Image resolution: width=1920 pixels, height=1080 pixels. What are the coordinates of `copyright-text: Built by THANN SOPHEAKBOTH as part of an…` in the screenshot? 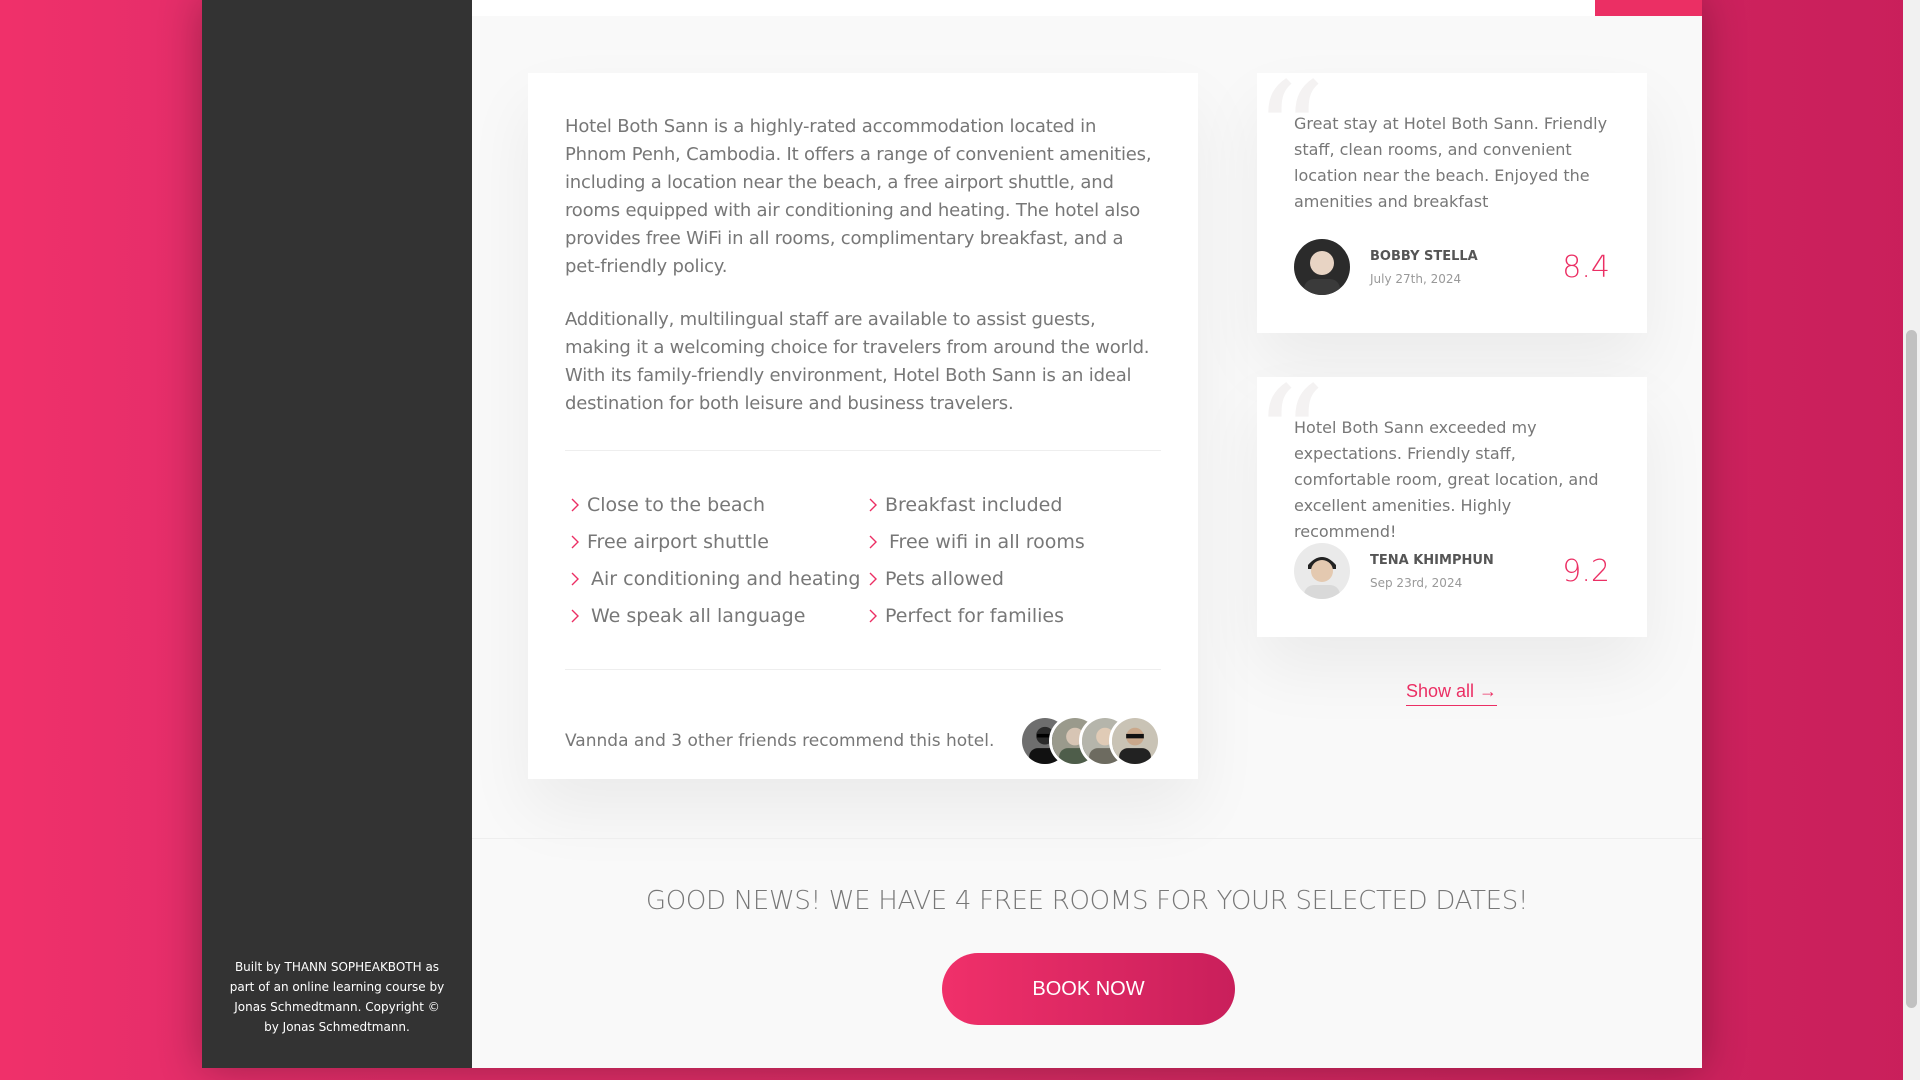 It's located at (337, 997).